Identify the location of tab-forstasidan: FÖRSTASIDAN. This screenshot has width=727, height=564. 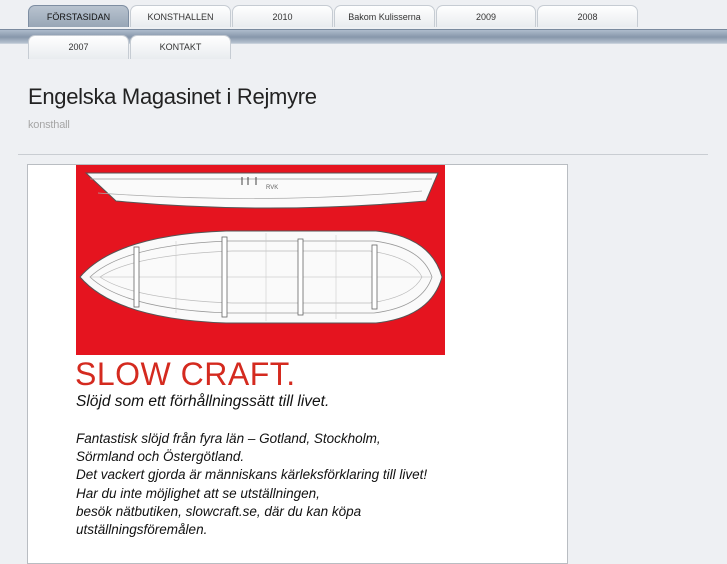
(78, 16).